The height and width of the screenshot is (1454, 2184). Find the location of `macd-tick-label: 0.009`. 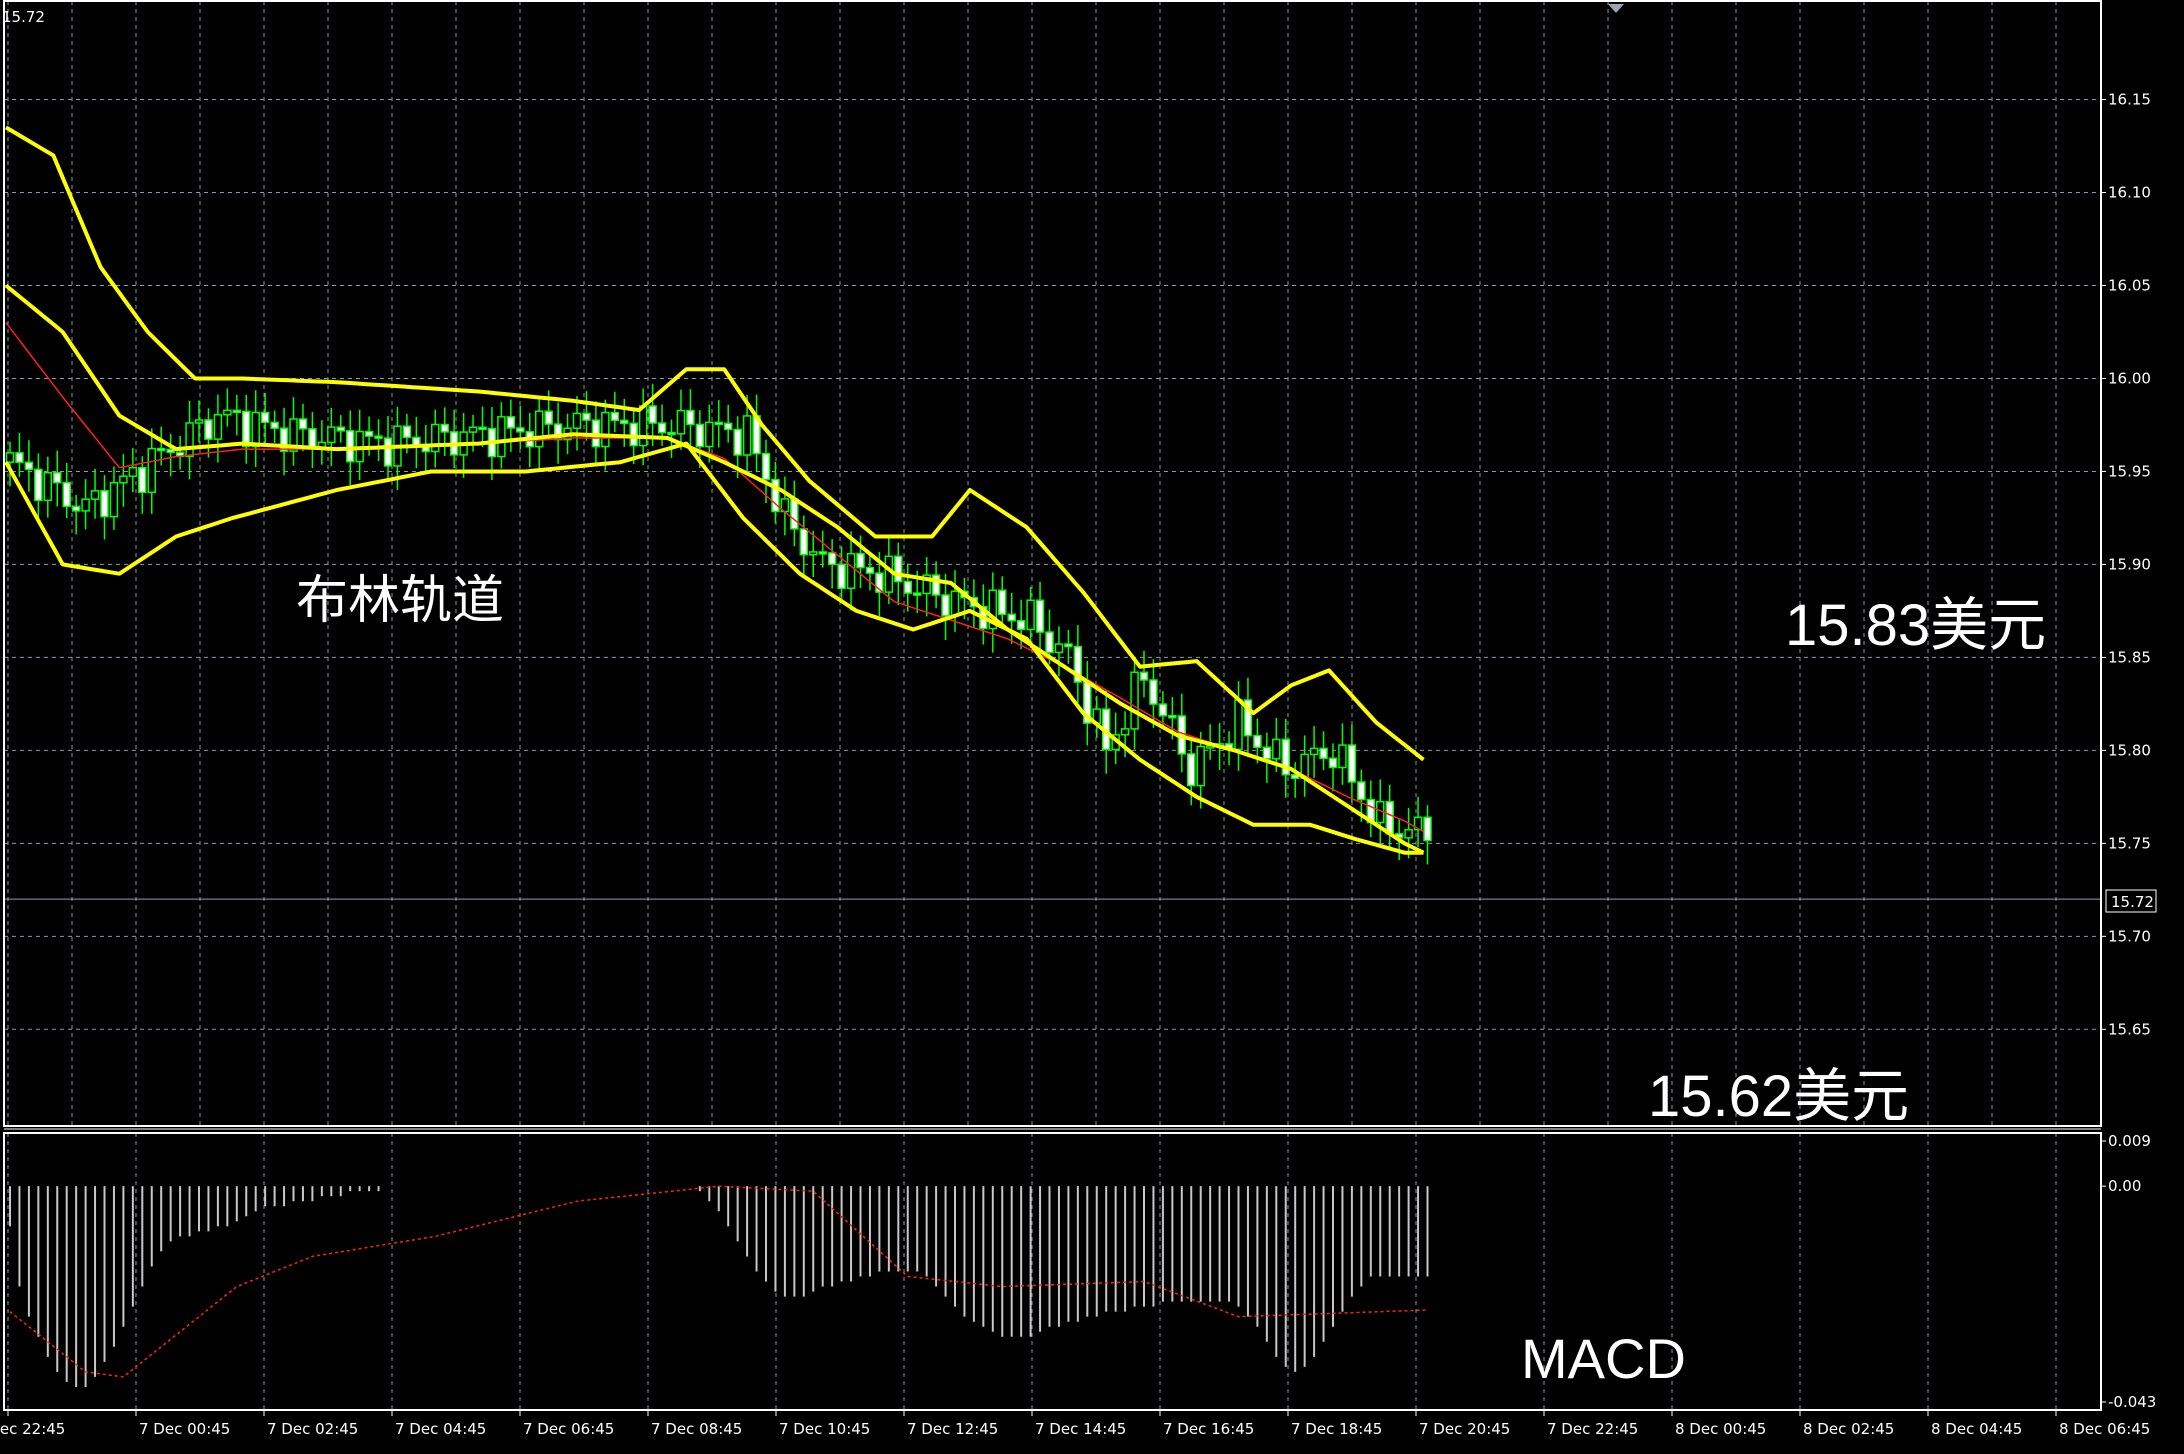

macd-tick-label: 0.009 is located at coordinates (2129, 1141).